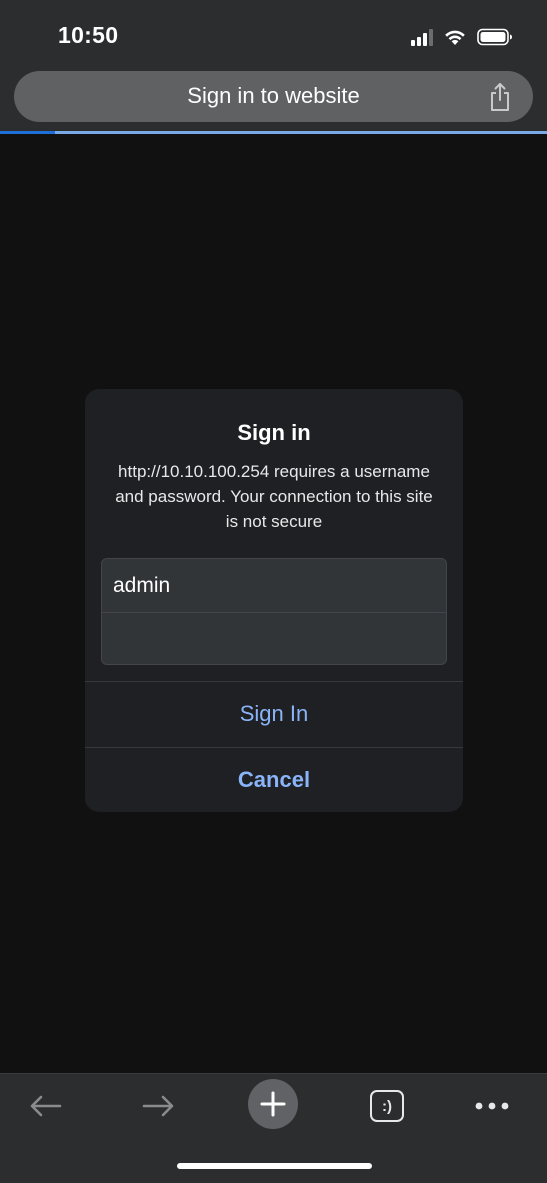 Image resolution: width=547 pixels, height=1183 pixels. I want to click on address-bar: Sign in to website, so click(273, 96).